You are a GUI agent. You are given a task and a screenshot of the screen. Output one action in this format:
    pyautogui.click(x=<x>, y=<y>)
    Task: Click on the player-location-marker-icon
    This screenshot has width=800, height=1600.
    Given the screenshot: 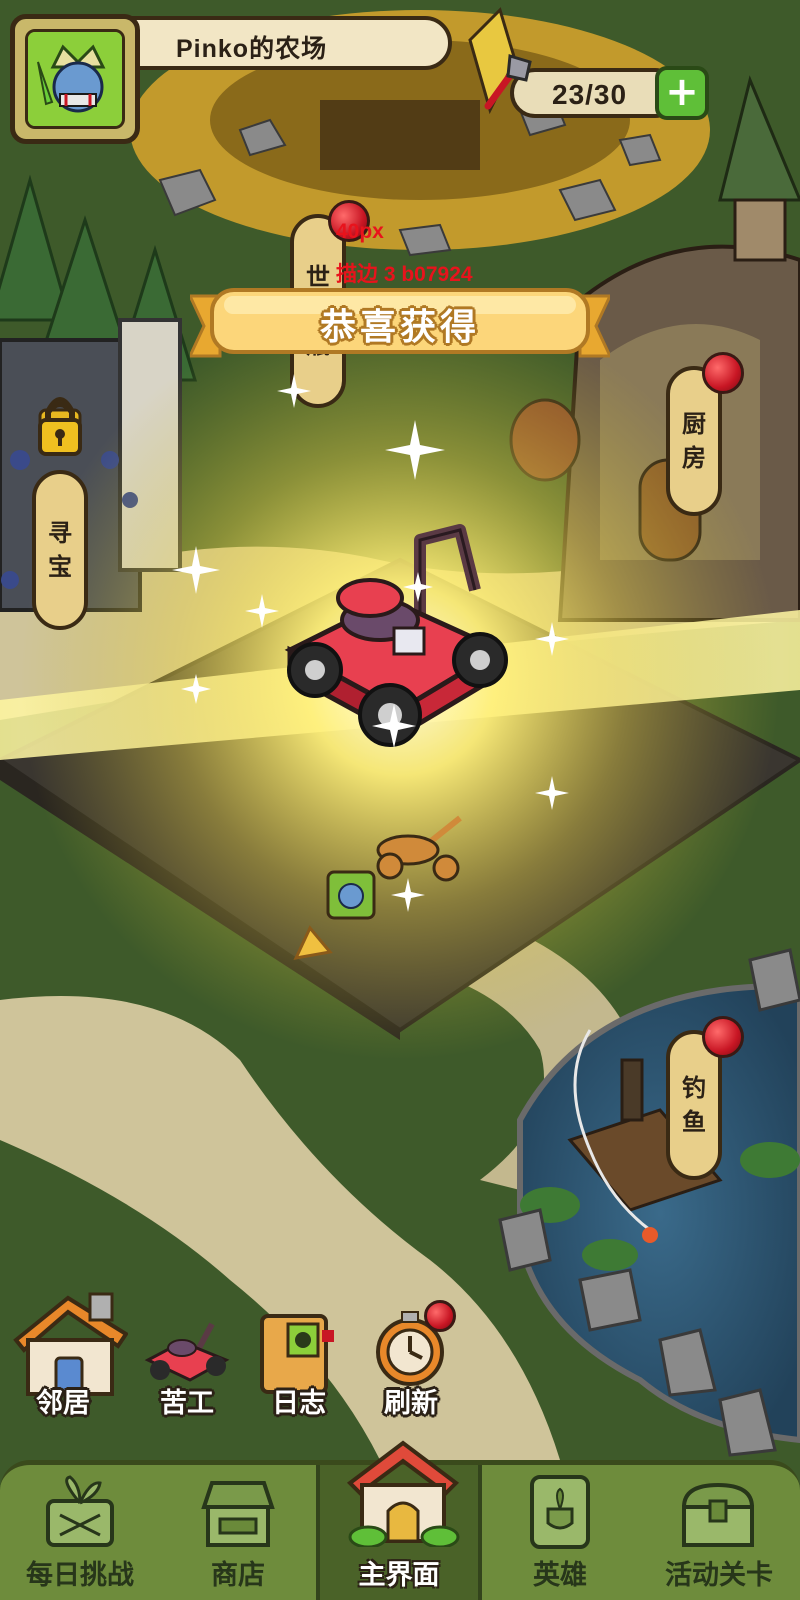 What is the action you would take?
    pyautogui.click(x=334, y=915)
    